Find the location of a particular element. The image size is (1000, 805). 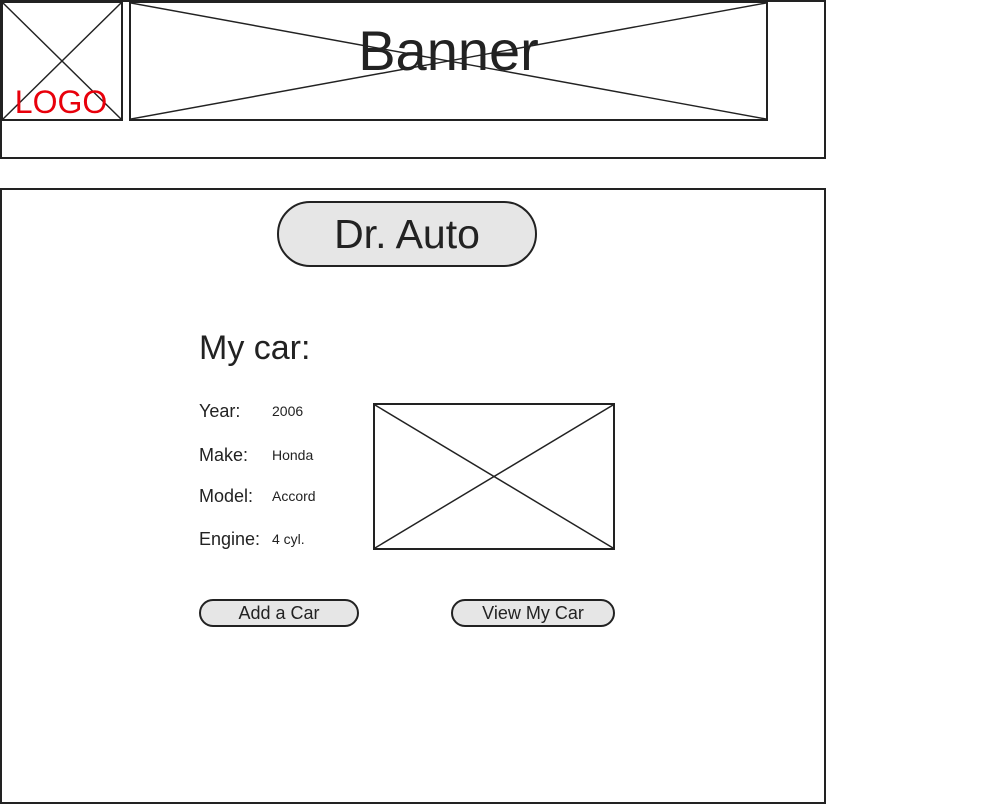

image-placeholder-icon is located at coordinates (494, 476).